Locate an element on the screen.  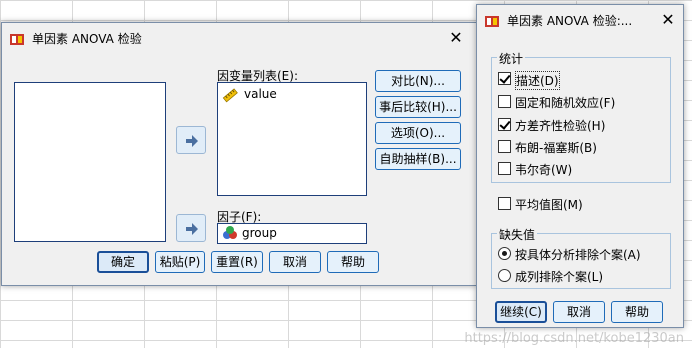
descriptive-label: 描述(D) is located at coordinates (537, 80).